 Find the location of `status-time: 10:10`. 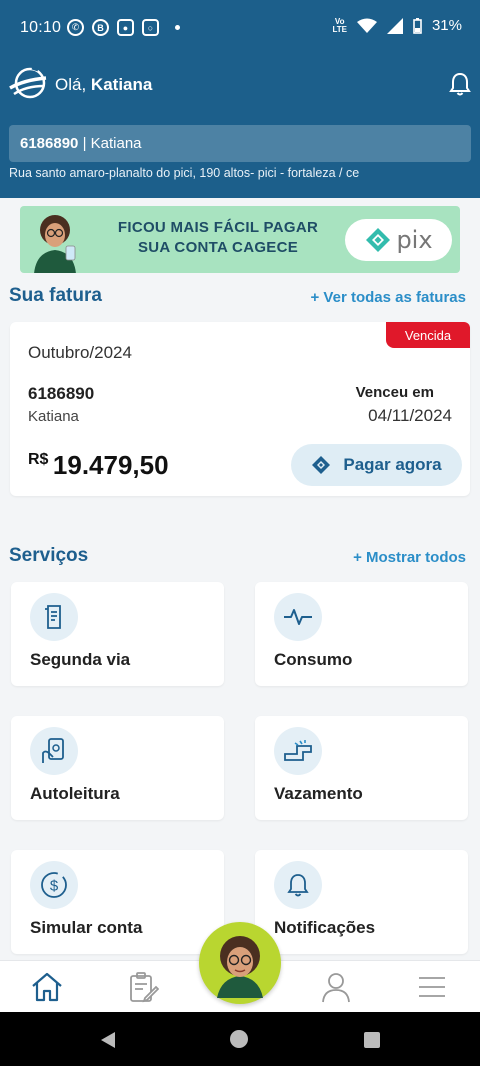

status-time: 10:10 is located at coordinates (41, 27).